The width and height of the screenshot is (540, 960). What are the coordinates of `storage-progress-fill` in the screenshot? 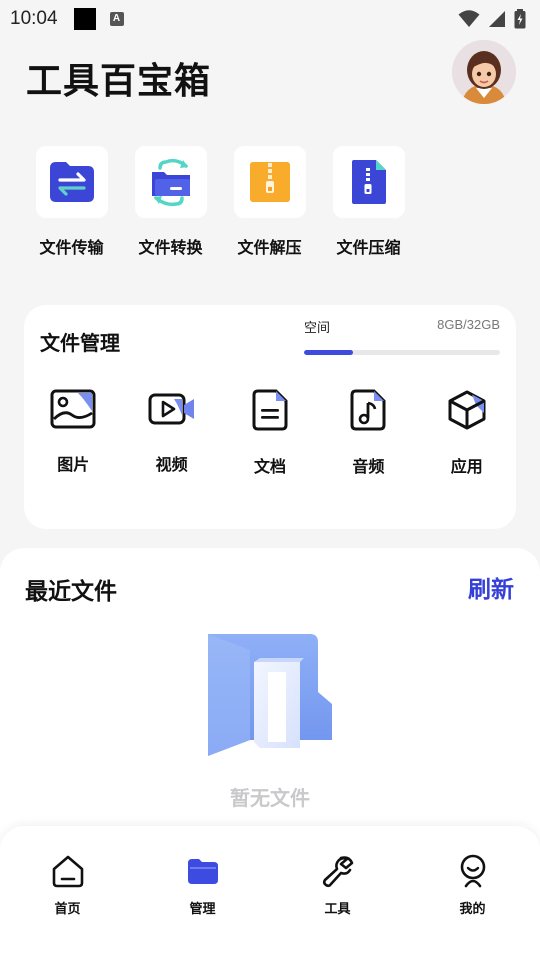 It's located at (328, 352).